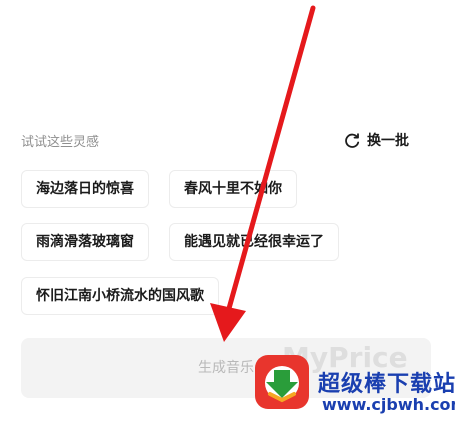  What do you see at coordinates (85, 242) in the screenshot?
I see `inspiration-chip-3: 雨滴滑落玻璃窗` at bounding box center [85, 242].